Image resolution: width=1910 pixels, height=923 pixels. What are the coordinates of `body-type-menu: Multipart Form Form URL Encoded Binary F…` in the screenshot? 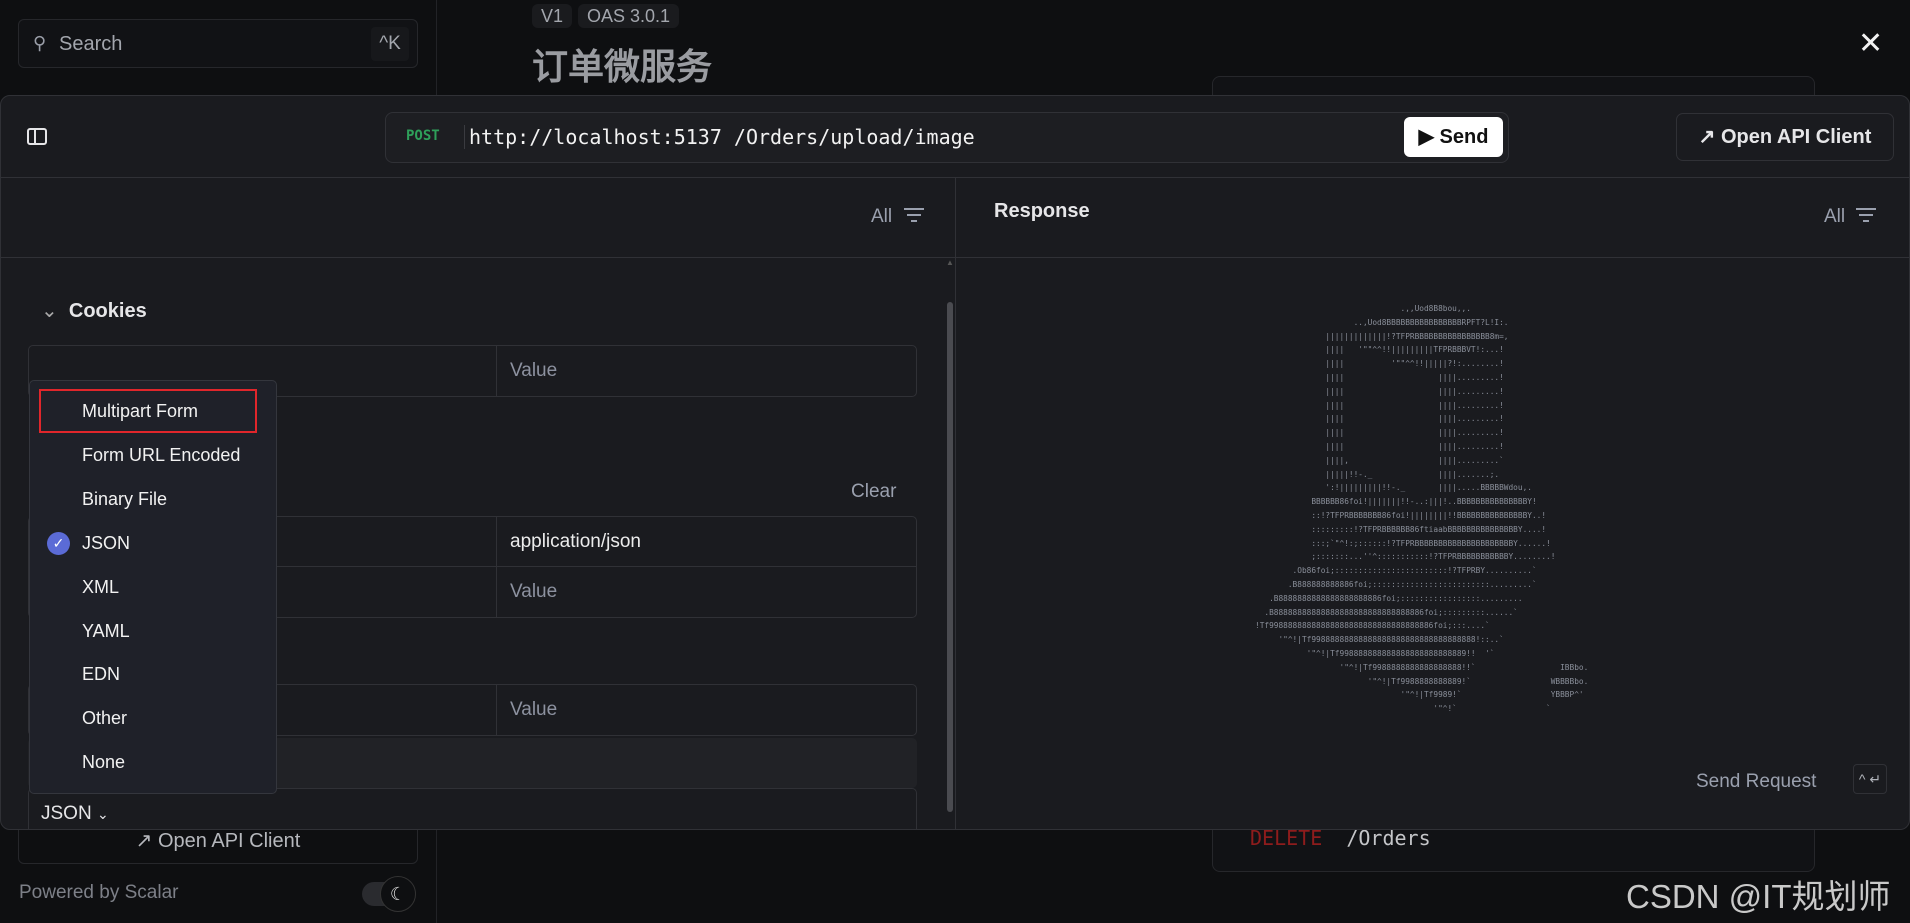 It's located at (153, 587).